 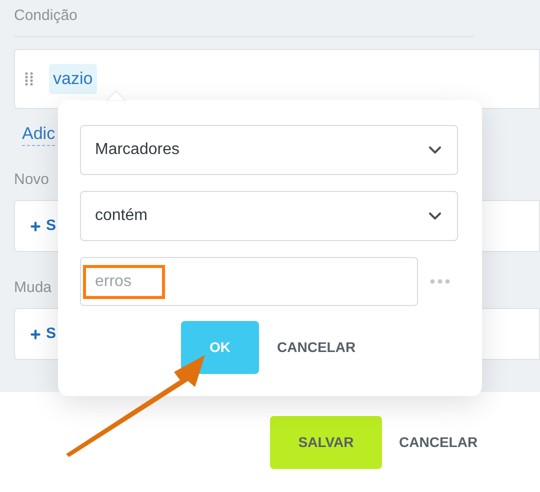 I want to click on section-label: Muda, so click(x=33, y=288).